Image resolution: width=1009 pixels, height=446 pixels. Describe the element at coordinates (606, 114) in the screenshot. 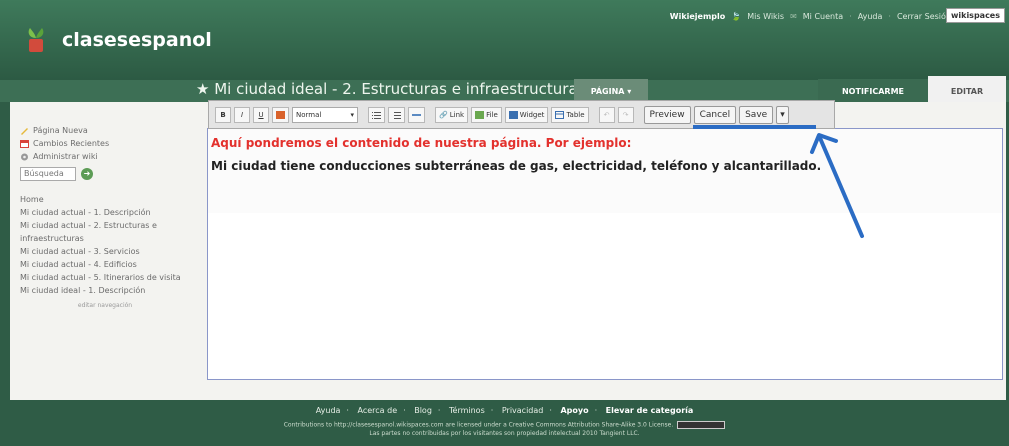

I see `undo-icon: ↶` at that location.